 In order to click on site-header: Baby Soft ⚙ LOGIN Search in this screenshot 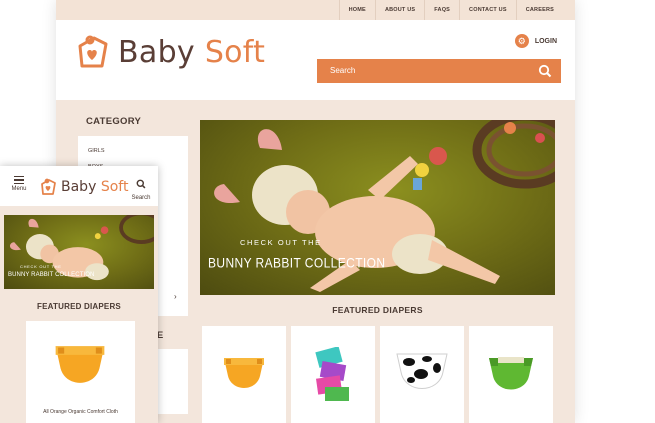, I will do `click(315, 60)`.